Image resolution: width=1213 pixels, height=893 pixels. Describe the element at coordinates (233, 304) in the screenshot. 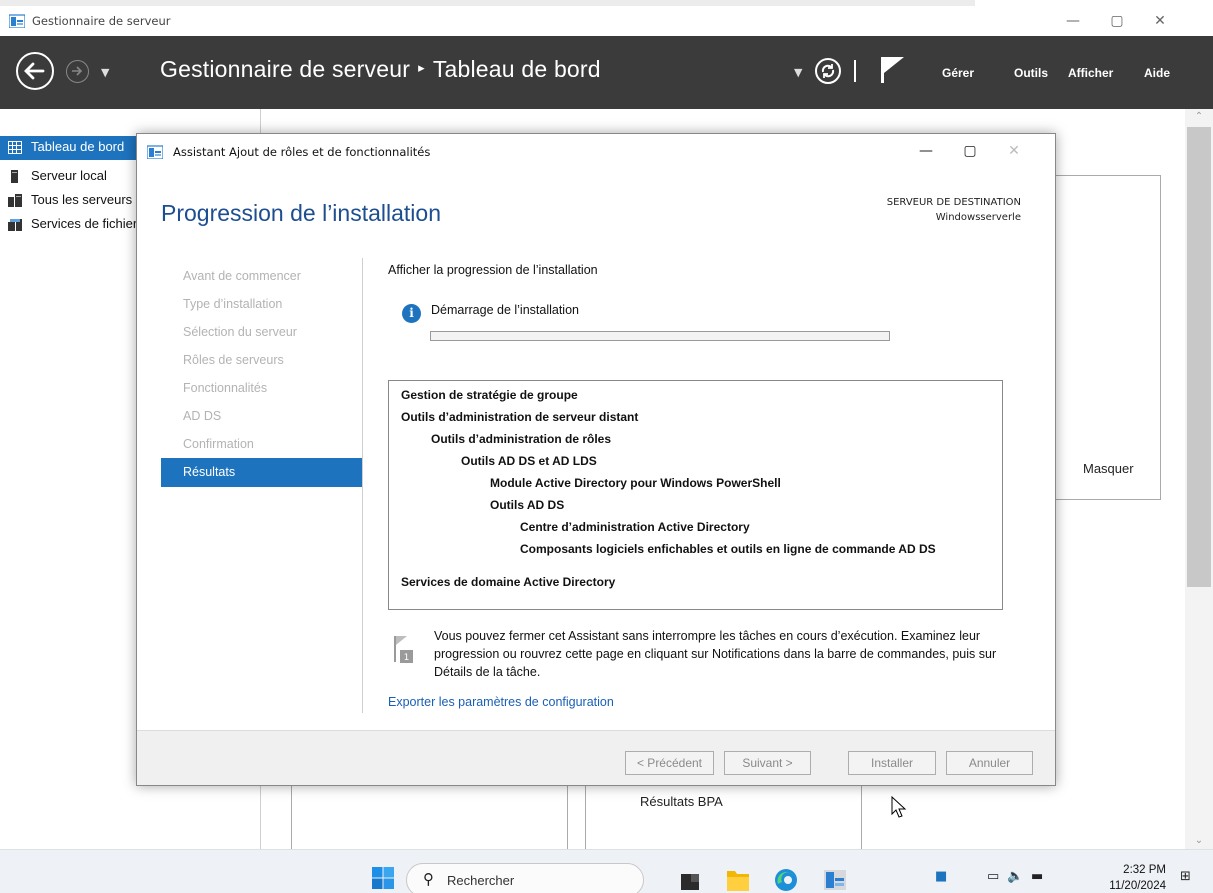

I see `step-installation-type: Type d’installation` at that location.